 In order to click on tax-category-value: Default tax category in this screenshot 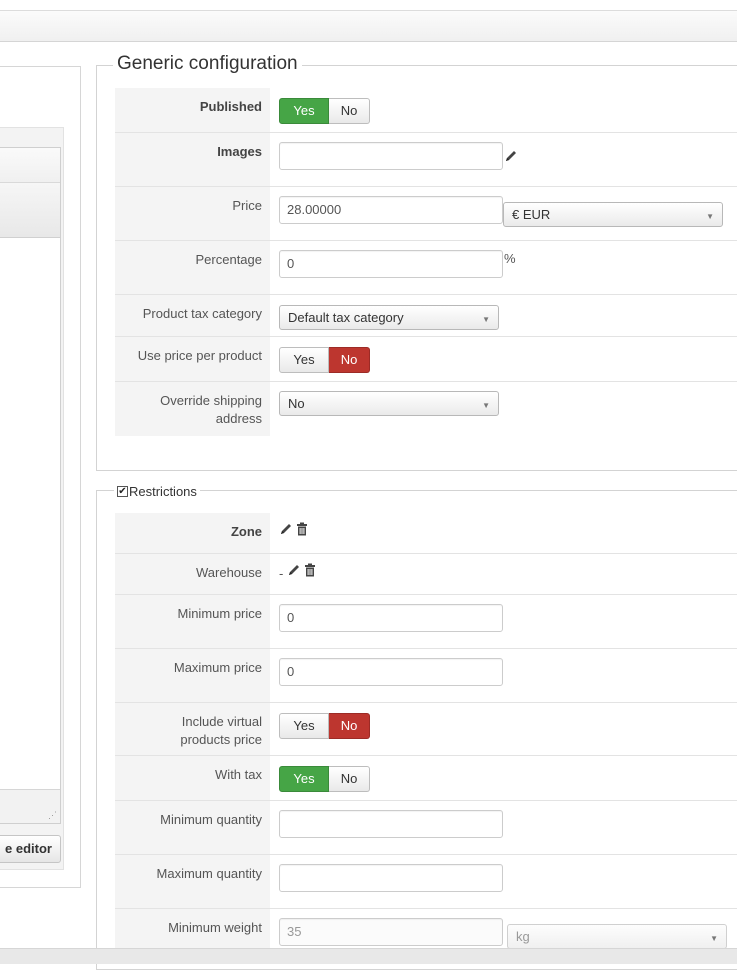, I will do `click(346, 317)`.